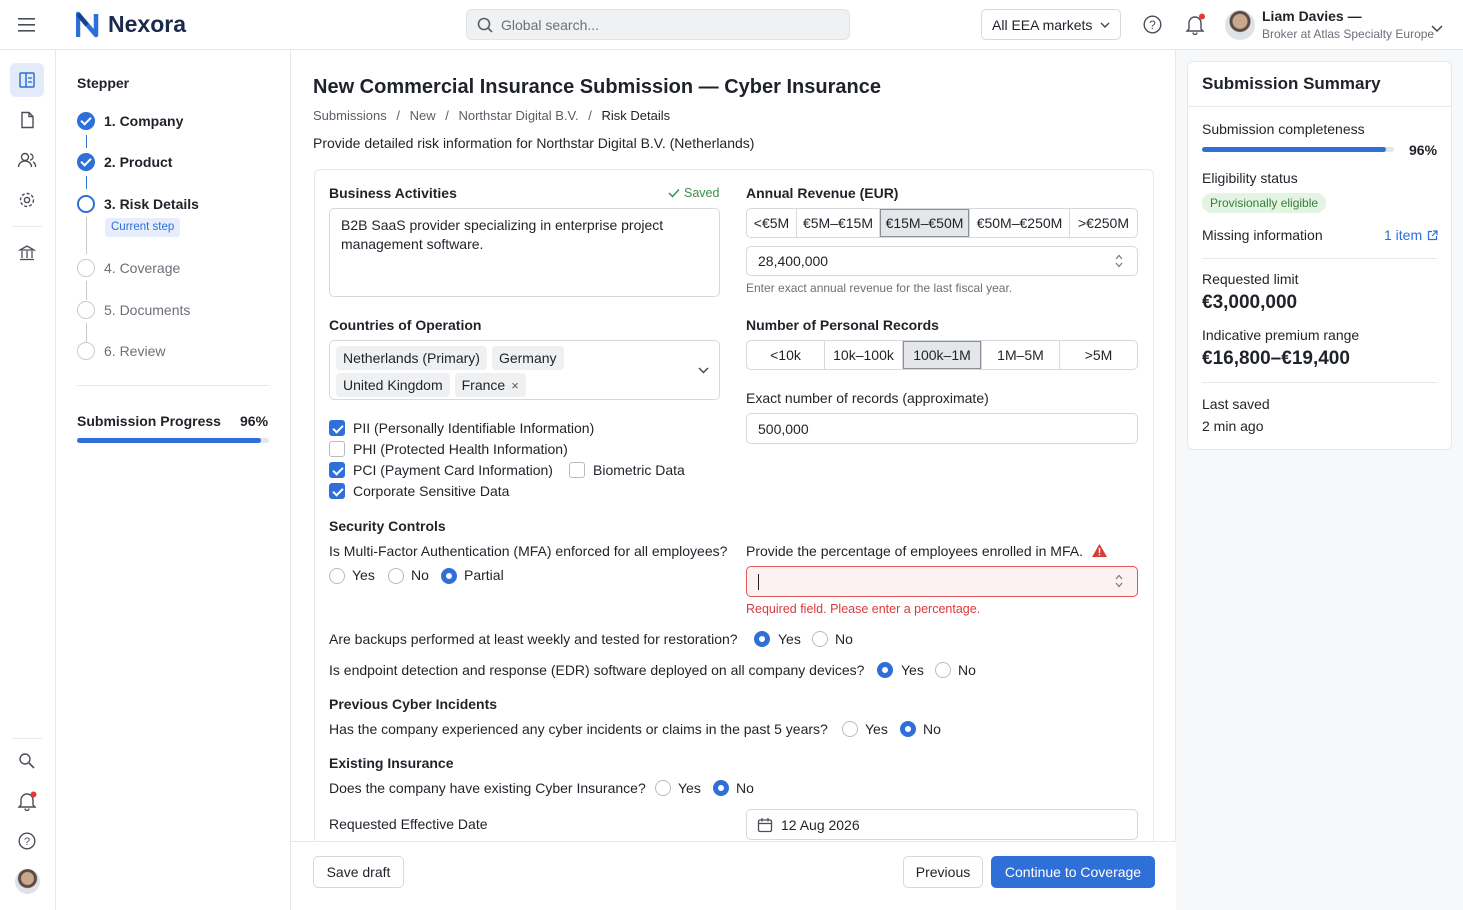 The width and height of the screenshot is (1463, 910). Describe the element at coordinates (518, 115) in the screenshot. I see `breadcrumb-company: Northstar Digital B.V.` at that location.